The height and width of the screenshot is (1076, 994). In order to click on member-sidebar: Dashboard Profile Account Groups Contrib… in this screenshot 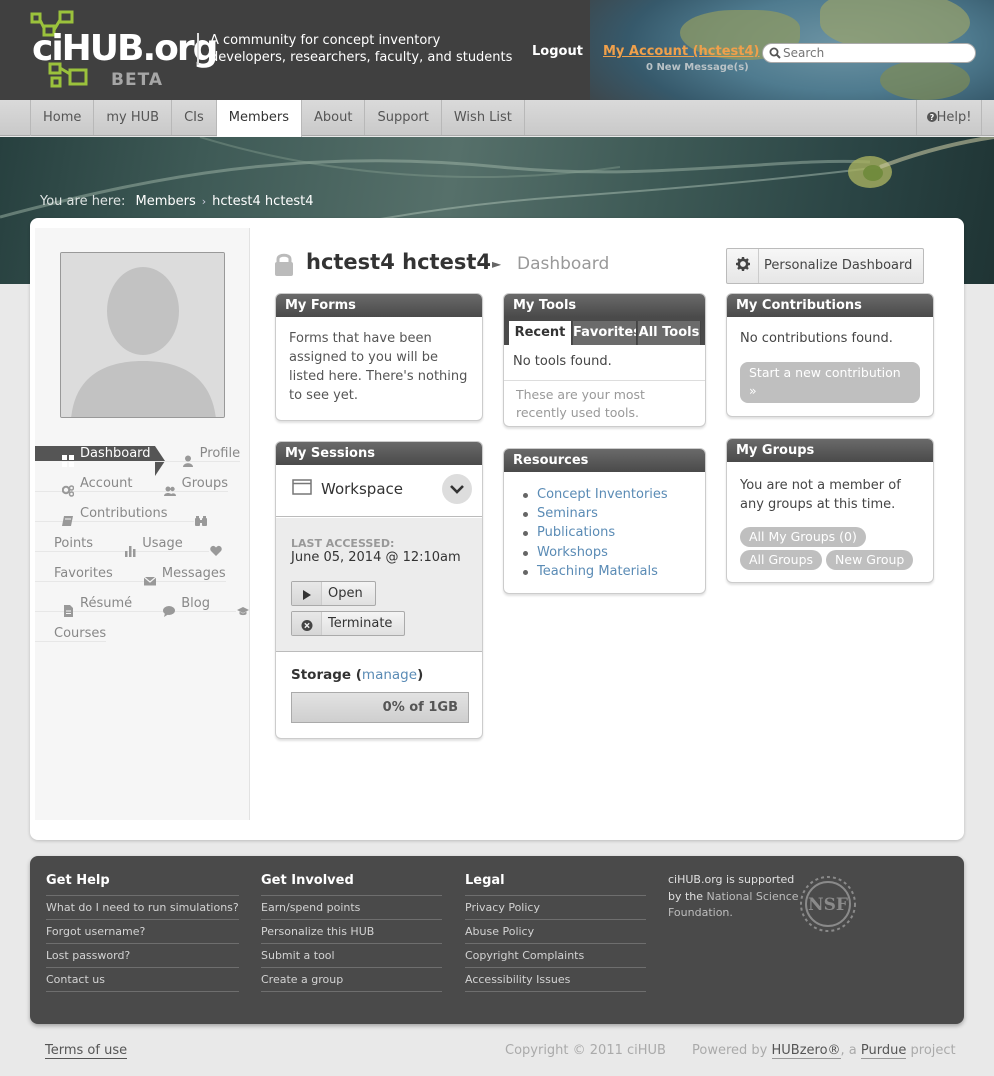, I will do `click(142, 524)`.